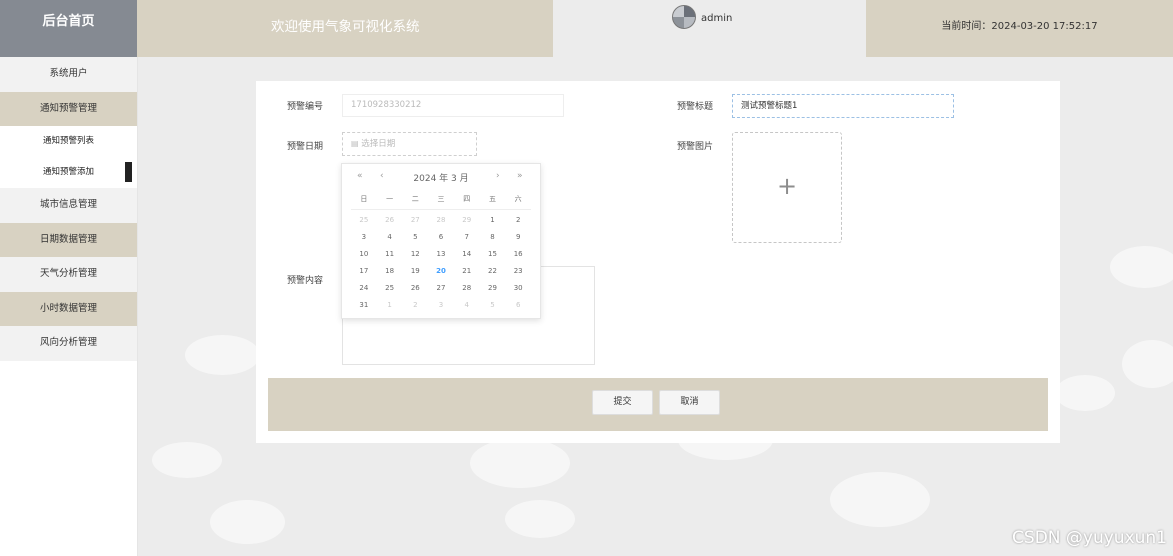  Describe the element at coordinates (520, 176) in the screenshot. I see `next-year-icon: »` at that location.